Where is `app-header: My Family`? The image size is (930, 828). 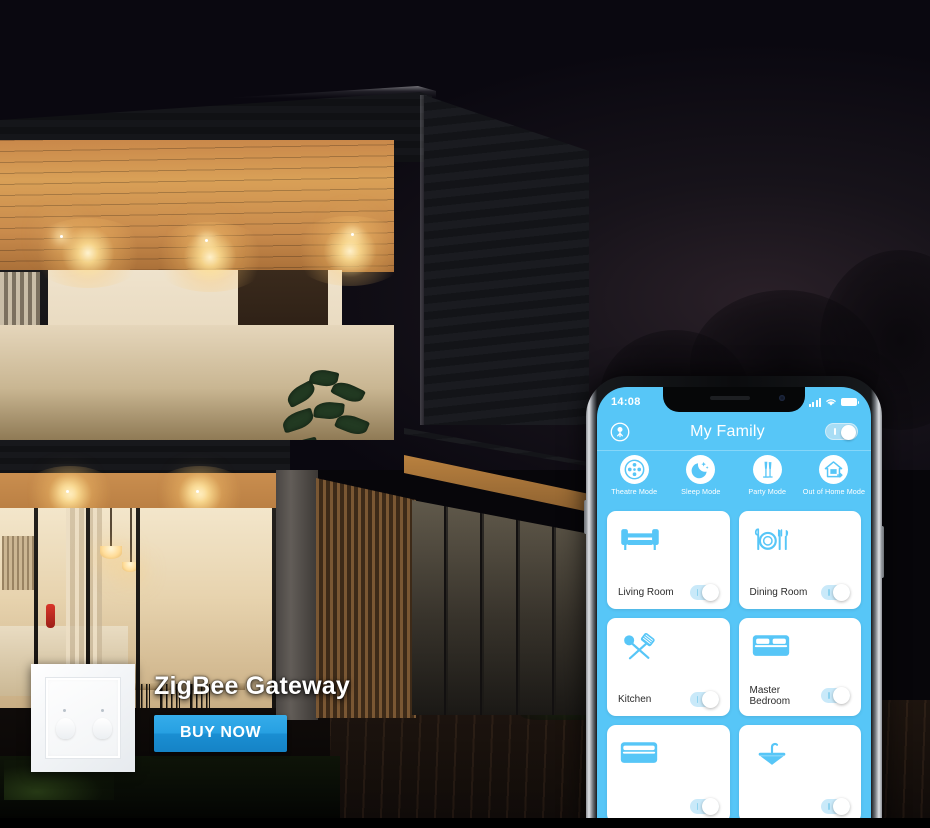 app-header: My Family is located at coordinates (734, 432).